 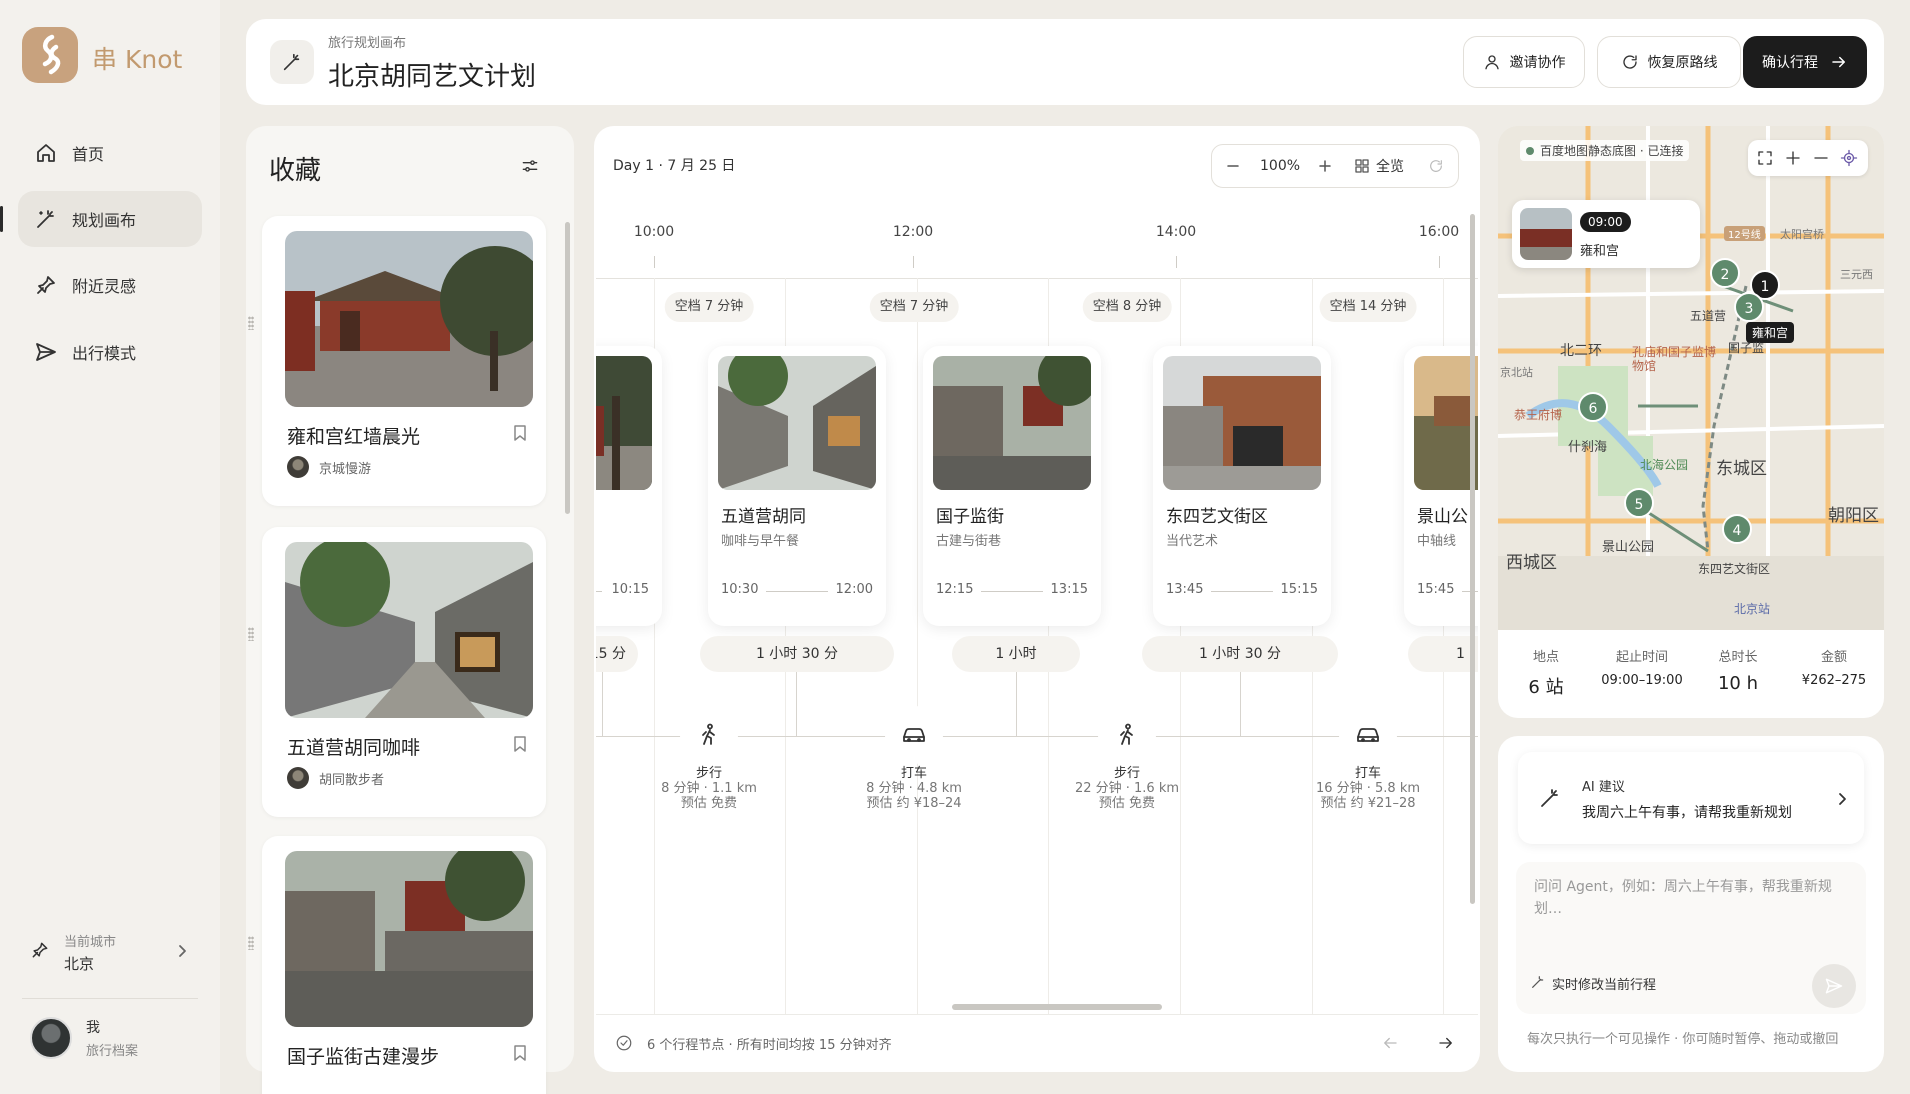 What do you see at coordinates (182, 951) in the screenshot?
I see `city-chevron-icon` at bounding box center [182, 951].